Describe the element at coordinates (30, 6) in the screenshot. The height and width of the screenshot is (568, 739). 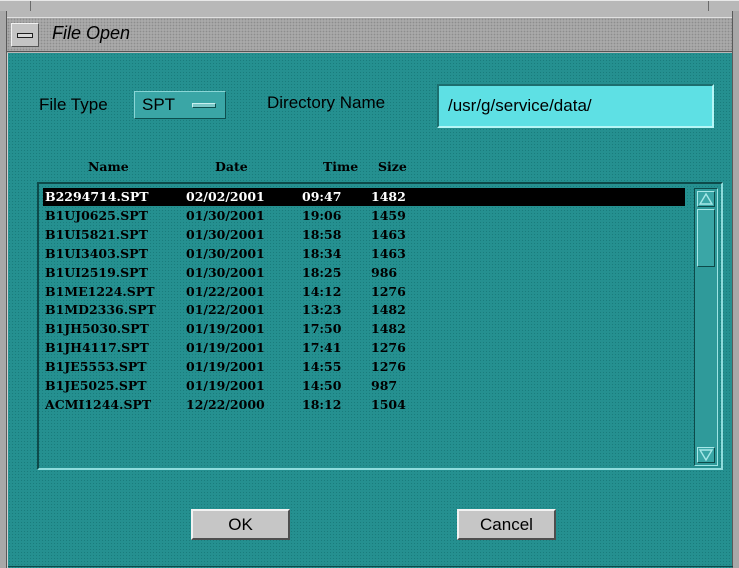
I see `frame-corner-mark-left` at that location.